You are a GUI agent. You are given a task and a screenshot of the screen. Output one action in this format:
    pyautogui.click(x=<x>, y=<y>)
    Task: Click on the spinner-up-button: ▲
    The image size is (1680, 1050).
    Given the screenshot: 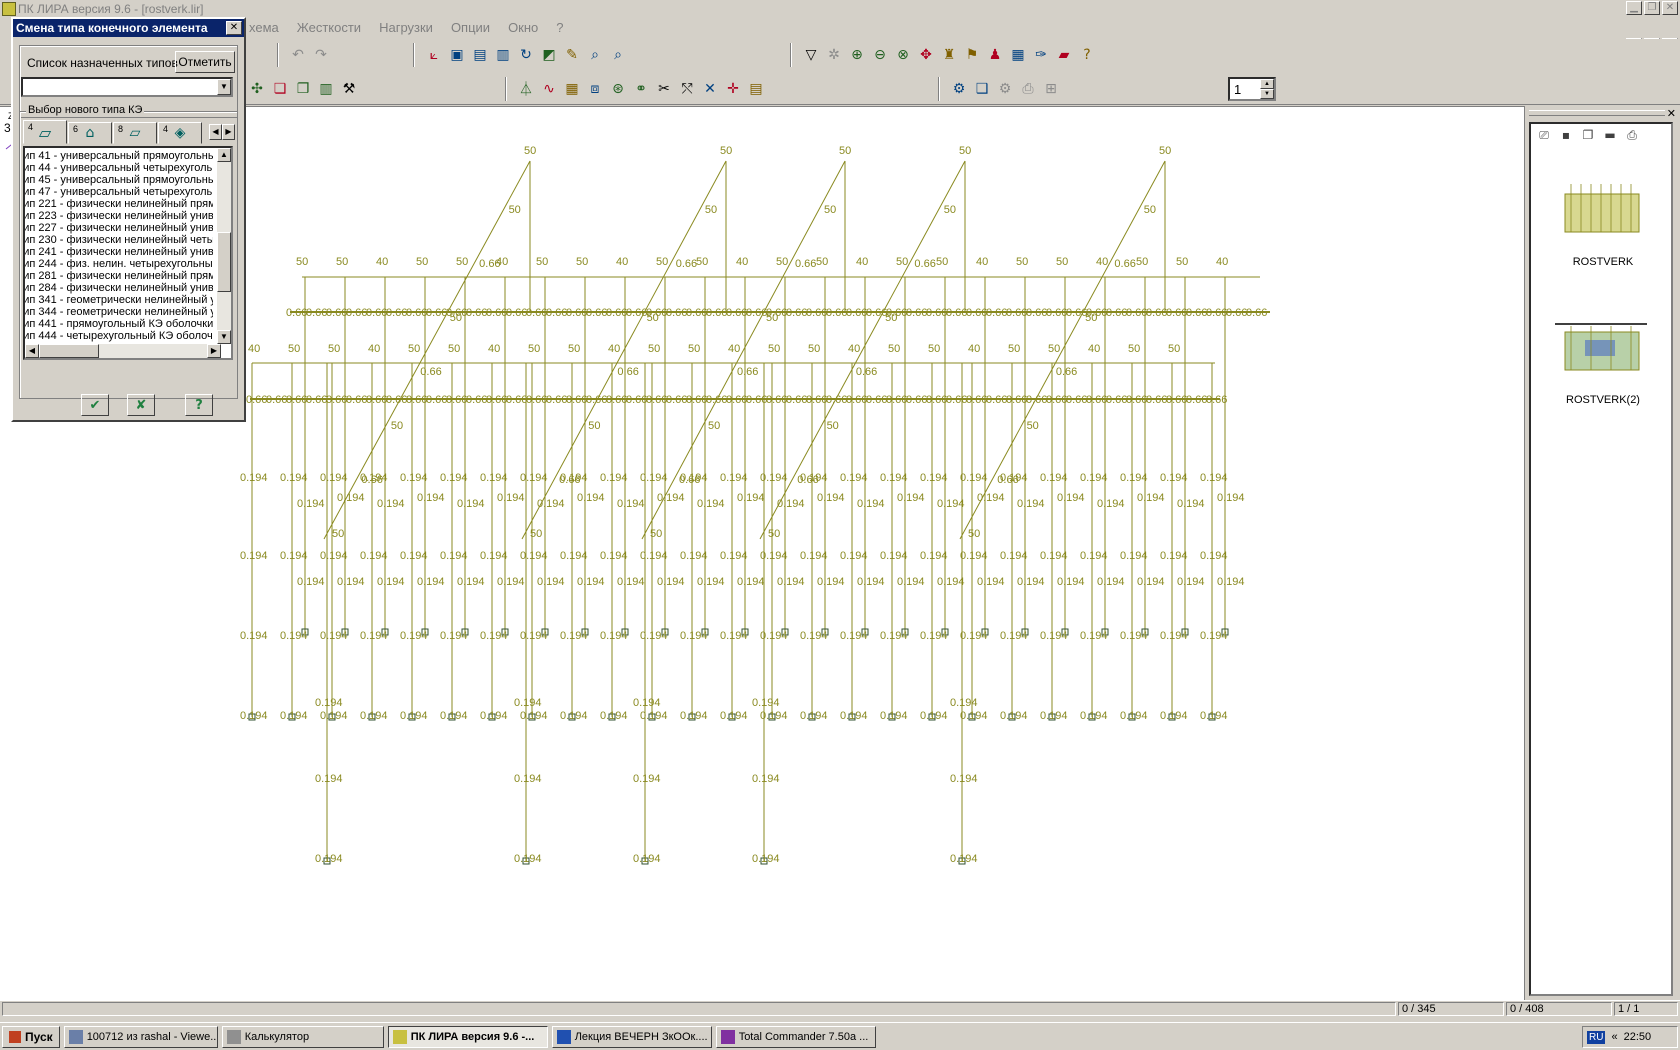 What is the action you would take?
    pyautogui.click(x=1267, y=84)
    